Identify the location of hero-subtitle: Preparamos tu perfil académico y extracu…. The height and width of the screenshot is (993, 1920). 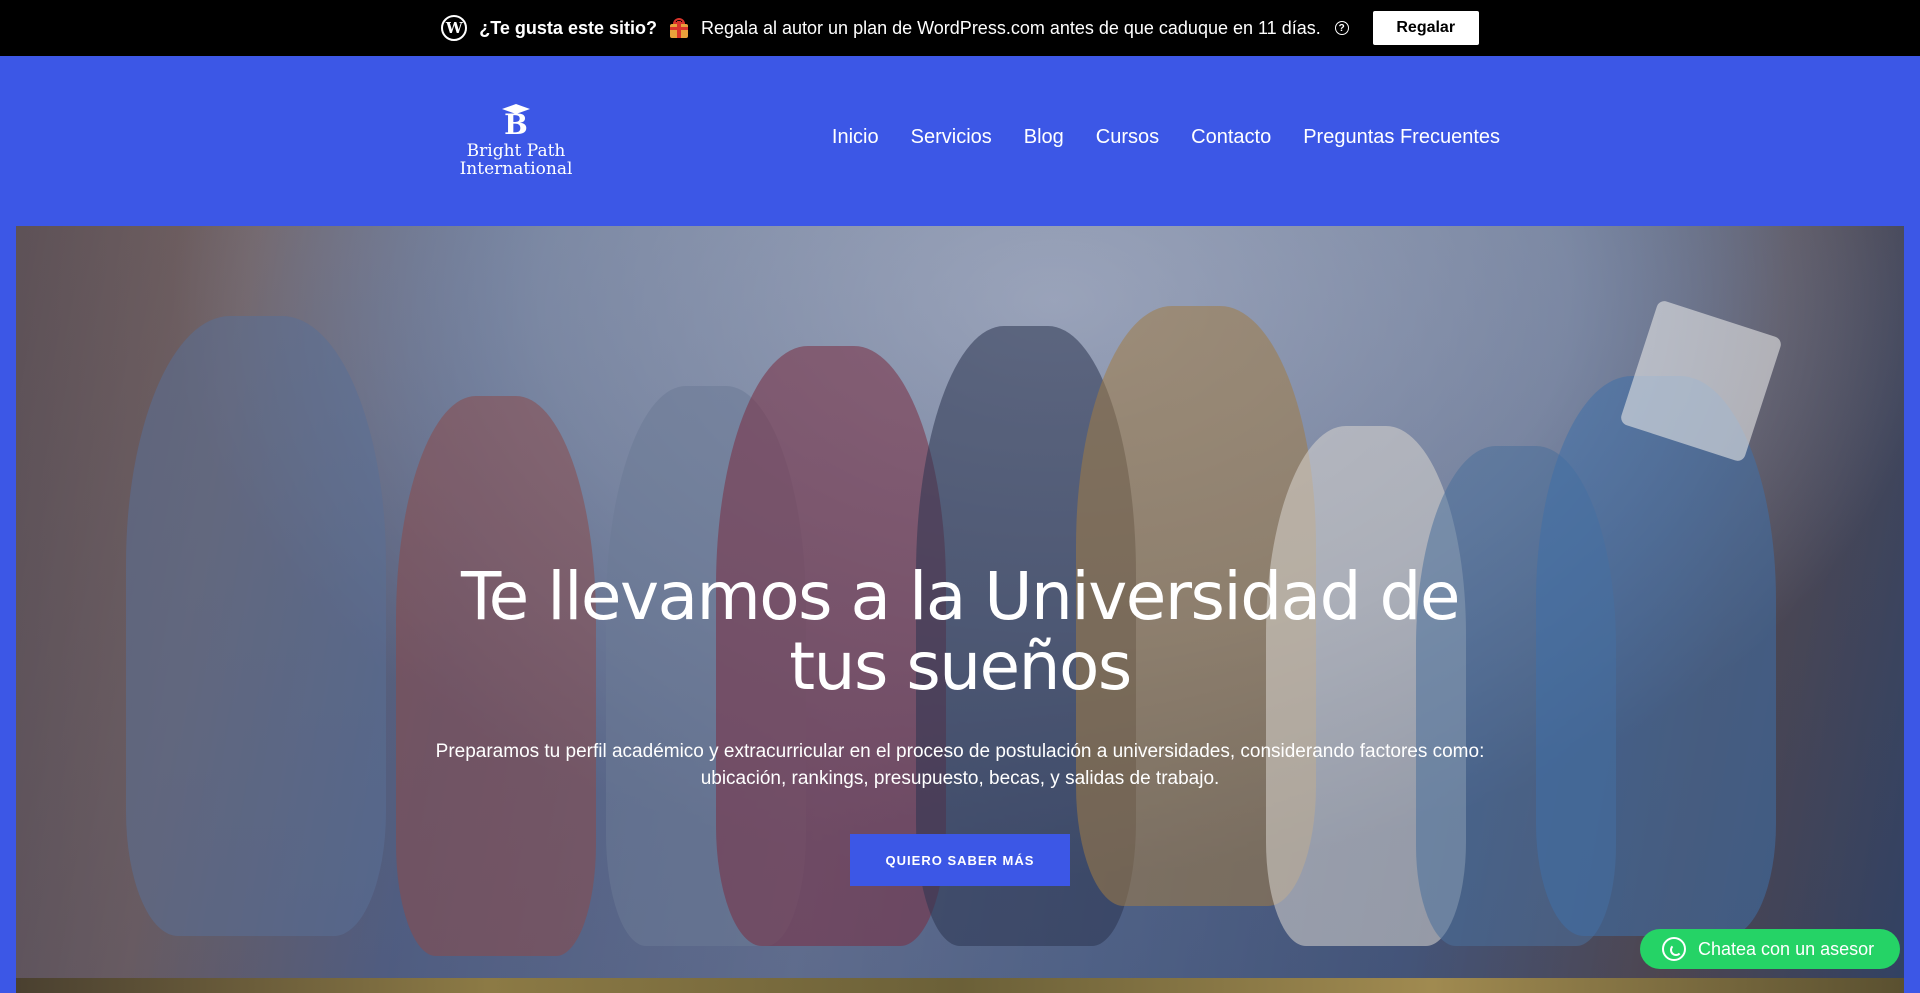
(960, 765).